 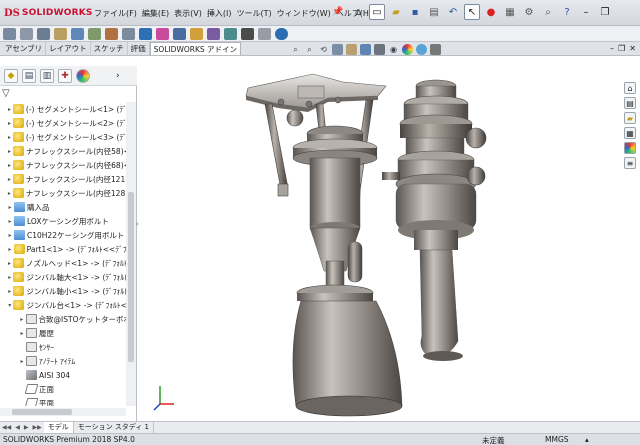 What do you see at coordinates (365, 49) in the screenshot?
I see `view-orientation-icon` at bounding box center [365, 49].